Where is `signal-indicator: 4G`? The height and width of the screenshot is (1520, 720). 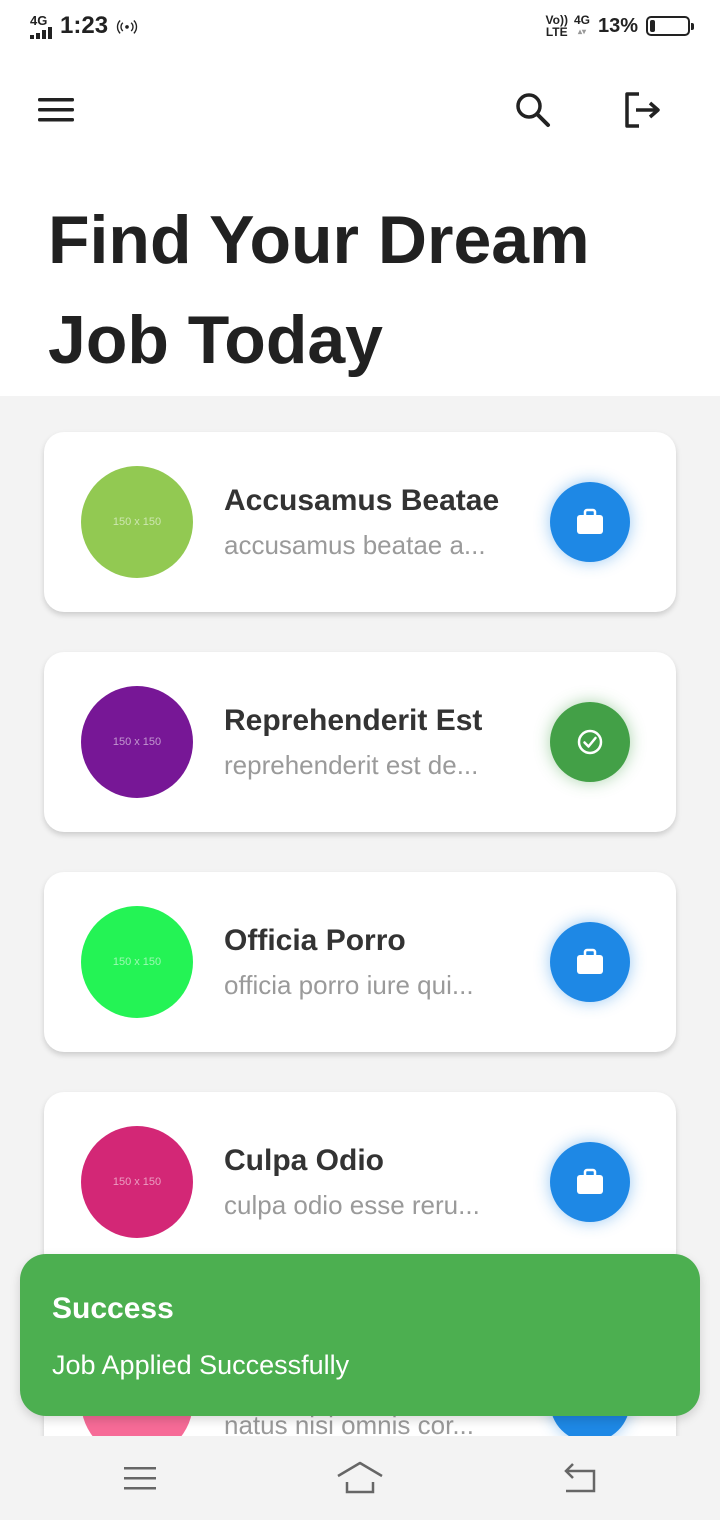 signal-indicator: 4G is located at coordinates (41, 26).